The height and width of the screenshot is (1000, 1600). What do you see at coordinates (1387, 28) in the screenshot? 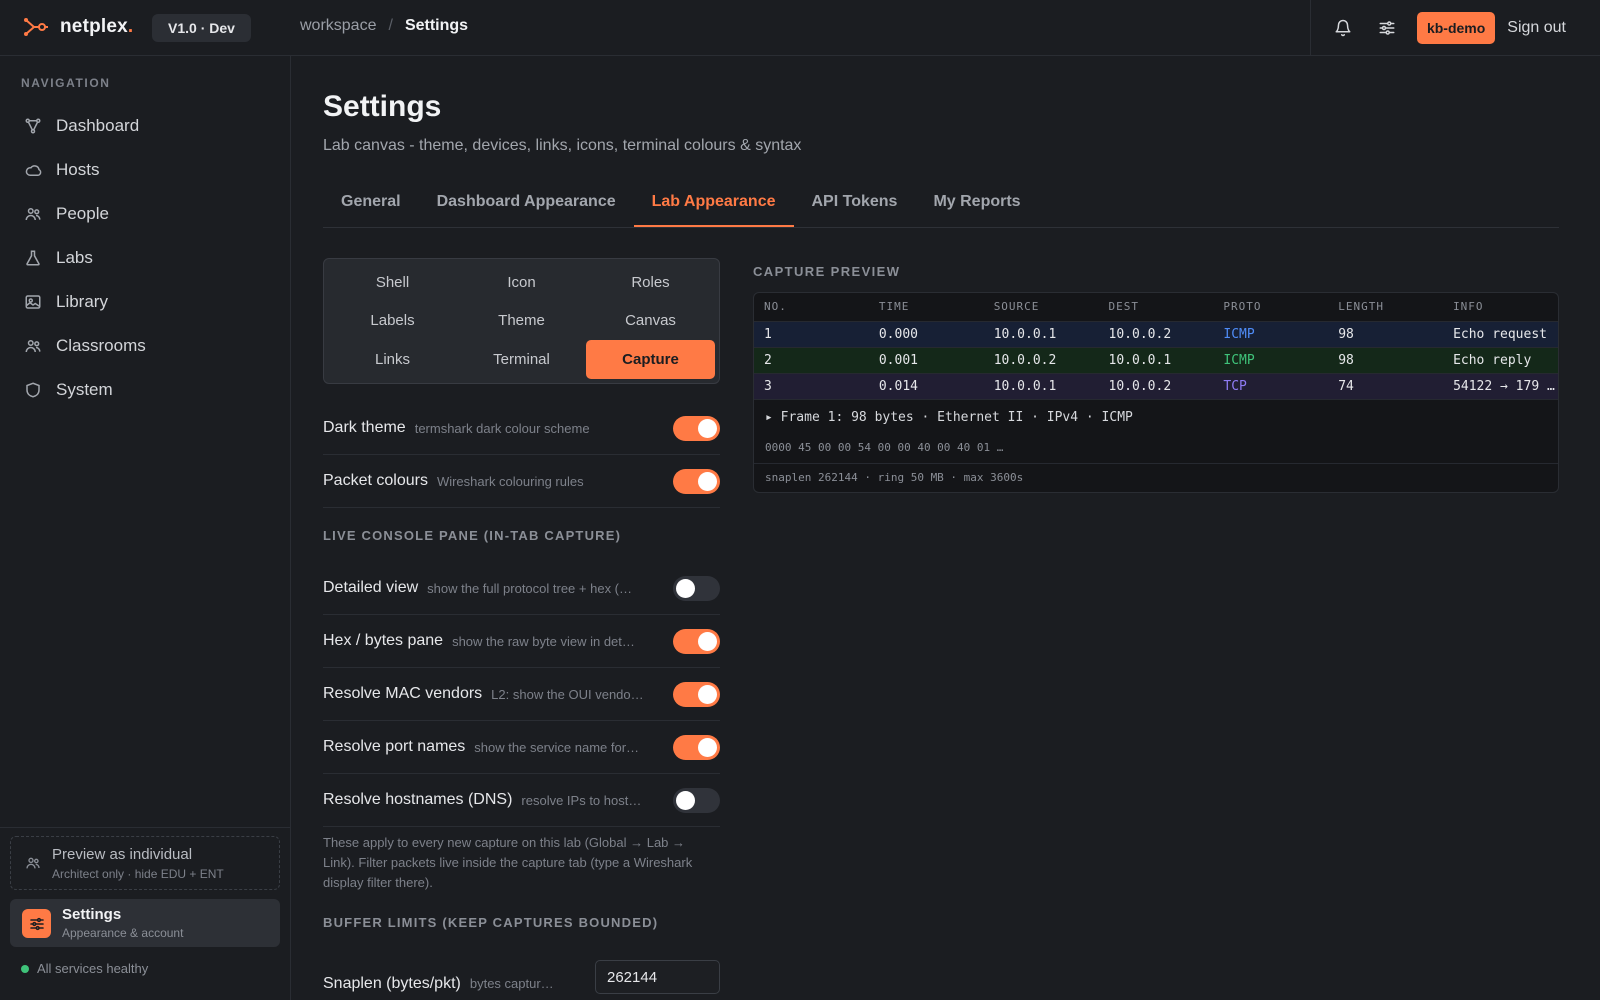
I see `preferences-button` at bounding box center [1387, 28].